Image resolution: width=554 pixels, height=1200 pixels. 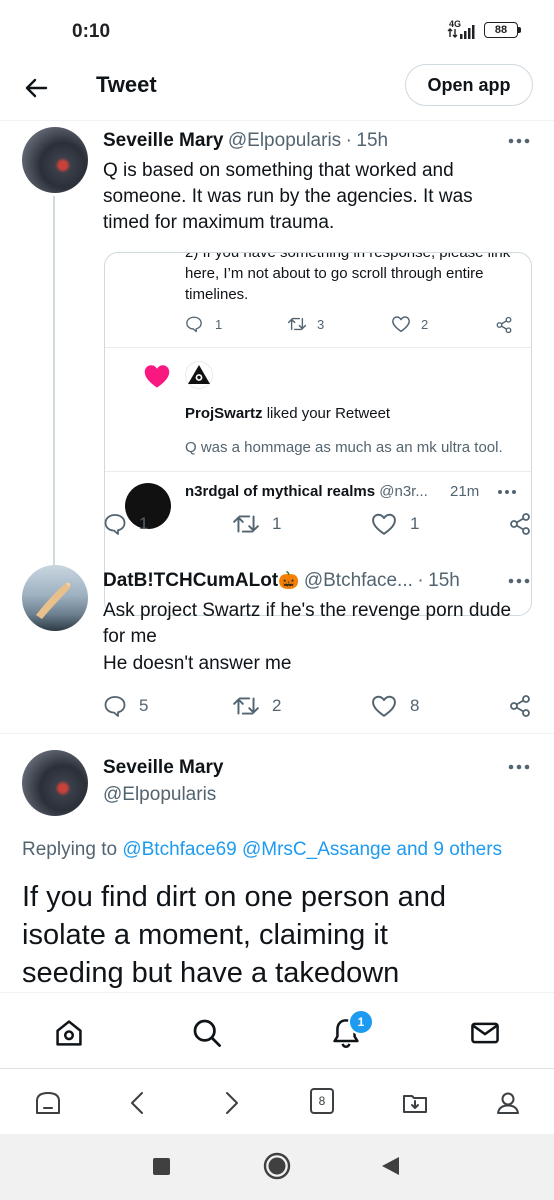 I want to click on divider, so click(x=277, y=733).